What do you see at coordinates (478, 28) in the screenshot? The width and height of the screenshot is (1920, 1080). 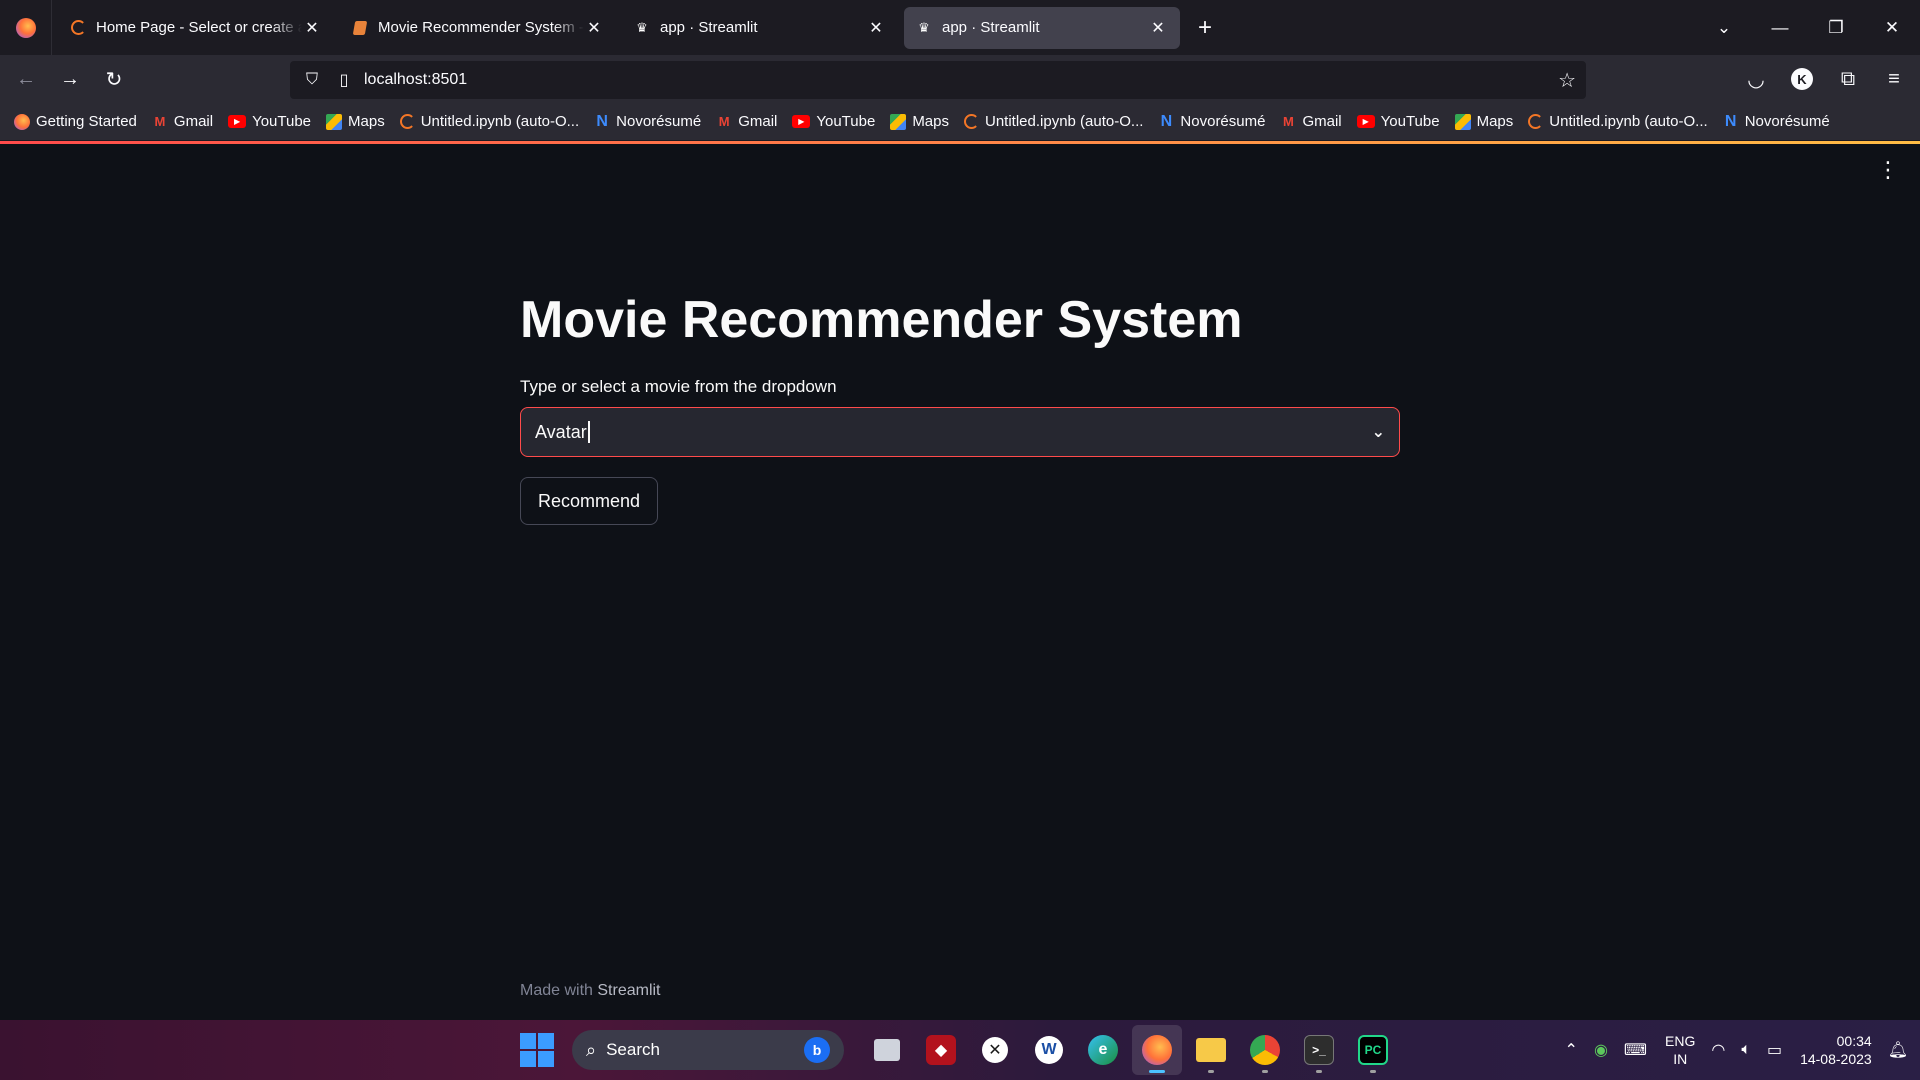 I see `browser-tab: Movie Recommender System - Jupyter ✕` at bounding box center [478, 28].